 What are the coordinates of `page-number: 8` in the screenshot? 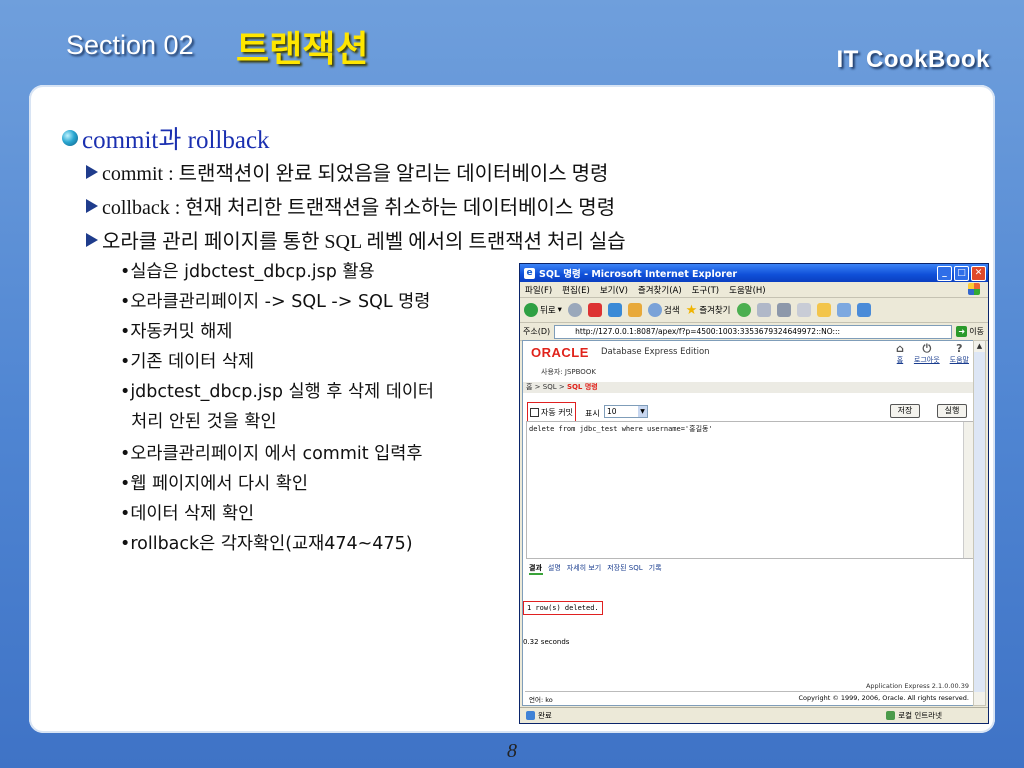 It's located at (512, 751).